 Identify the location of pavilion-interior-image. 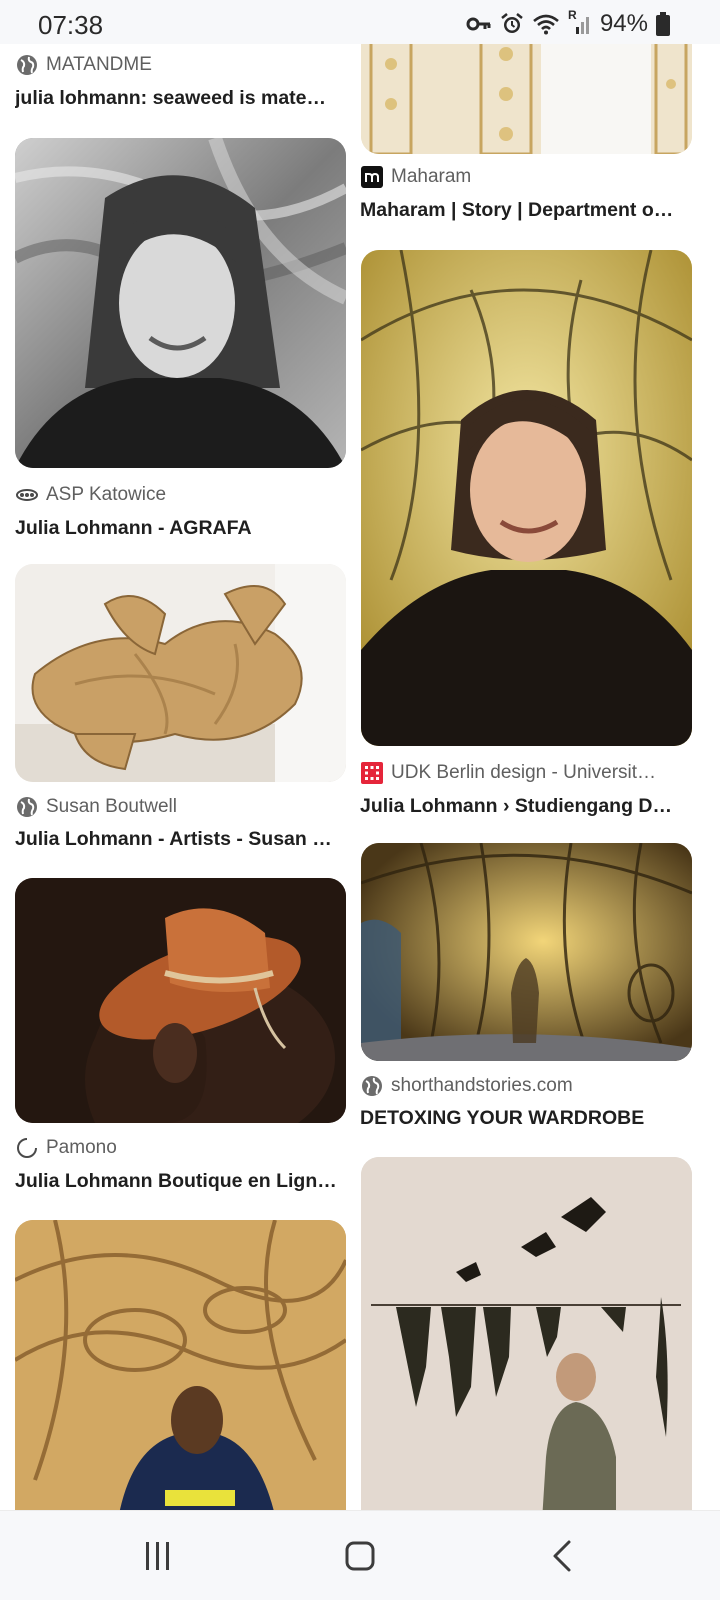
(526, 952).